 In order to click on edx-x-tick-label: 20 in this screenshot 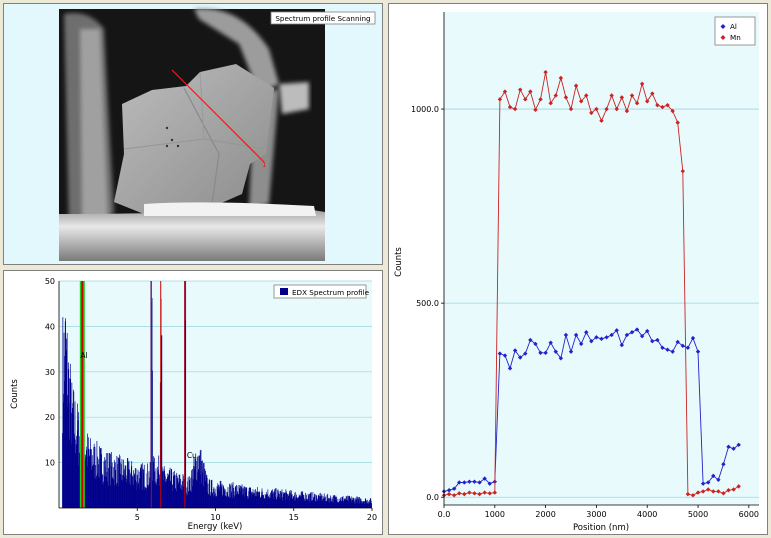, I will do `click(372, 517)`.